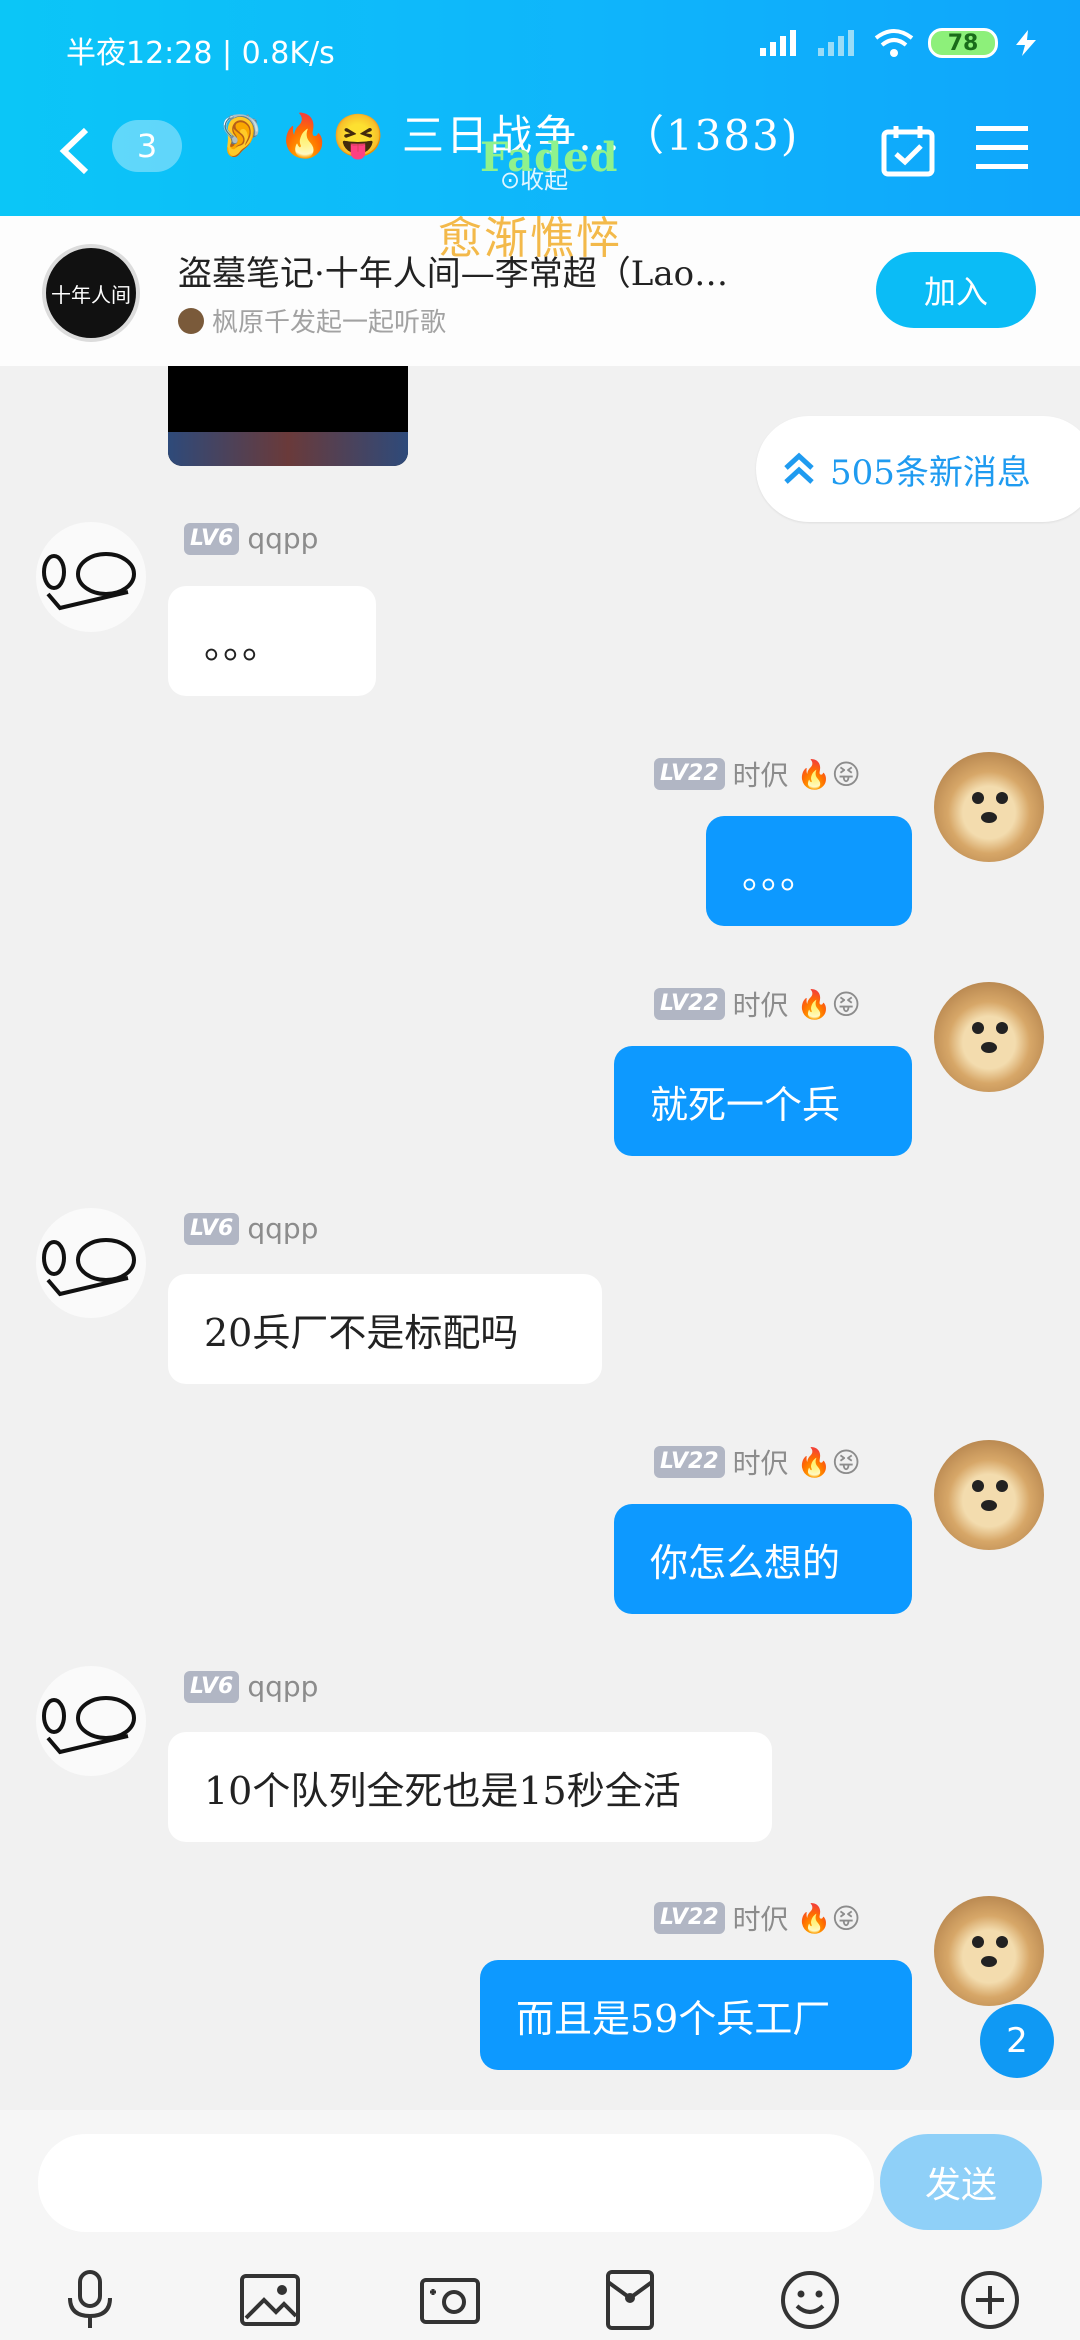 This screenshot has height=2340, width=1080. I want to click on message-bubble: 20兵厂不是标配吗, so click(385, 1329).